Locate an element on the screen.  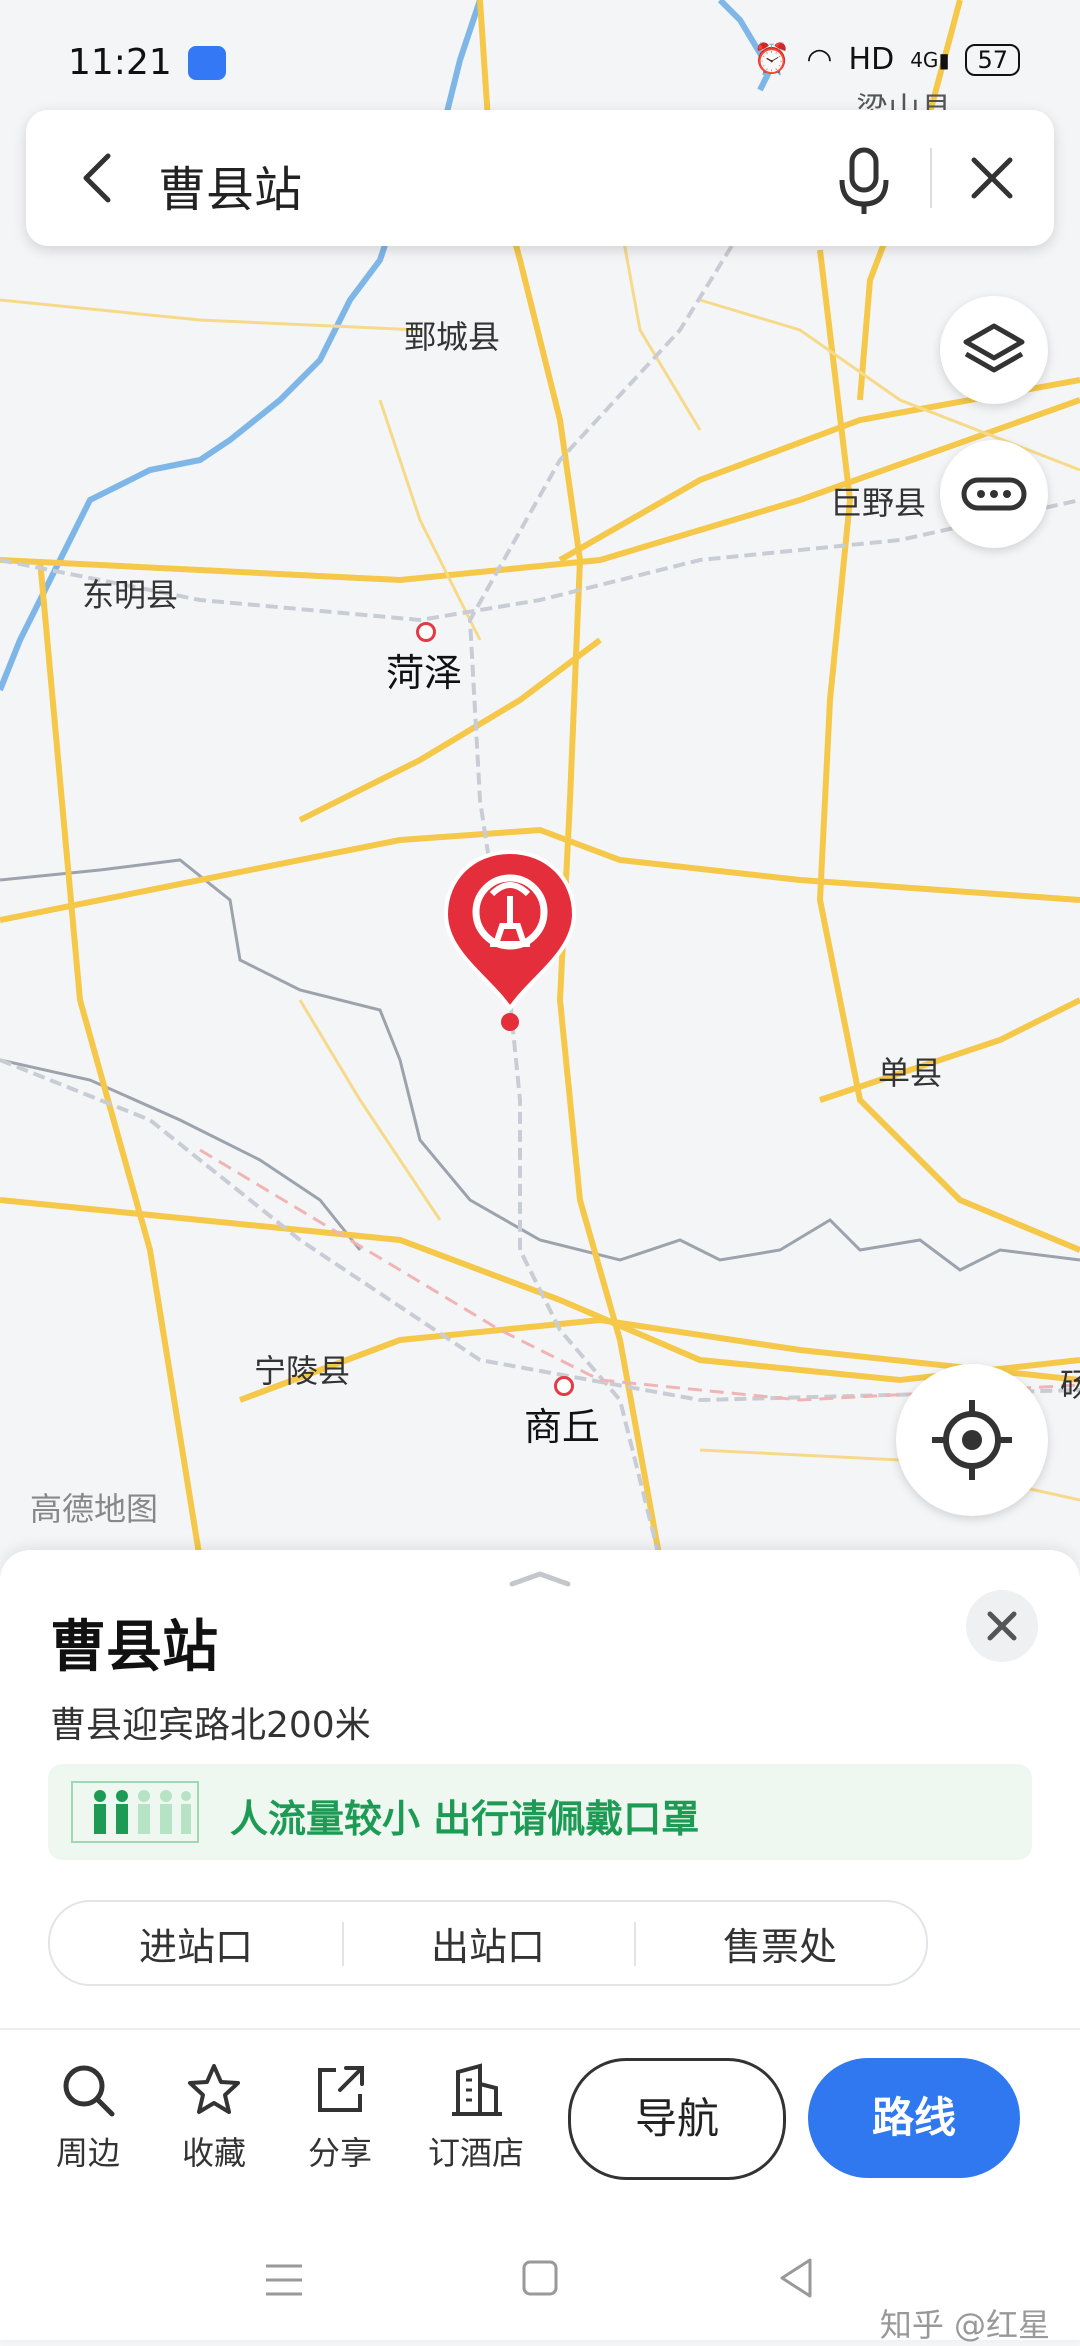
route-button: 路线 is located at coordinates (914, 2118).